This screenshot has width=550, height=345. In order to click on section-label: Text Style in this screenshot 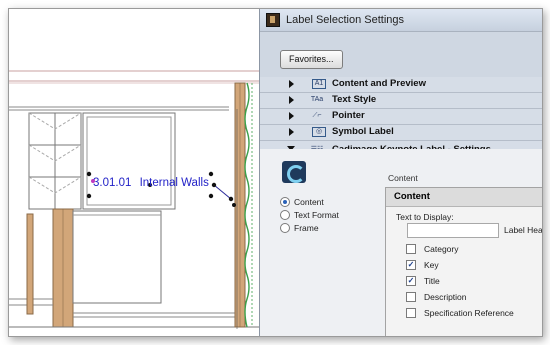, I will do `click(354, 99)`.